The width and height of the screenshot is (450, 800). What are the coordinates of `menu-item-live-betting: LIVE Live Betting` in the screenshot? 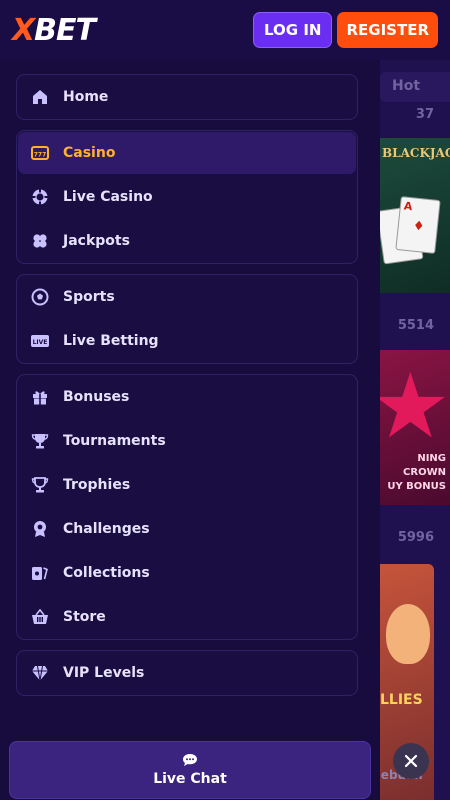 It's located at (187, 341).